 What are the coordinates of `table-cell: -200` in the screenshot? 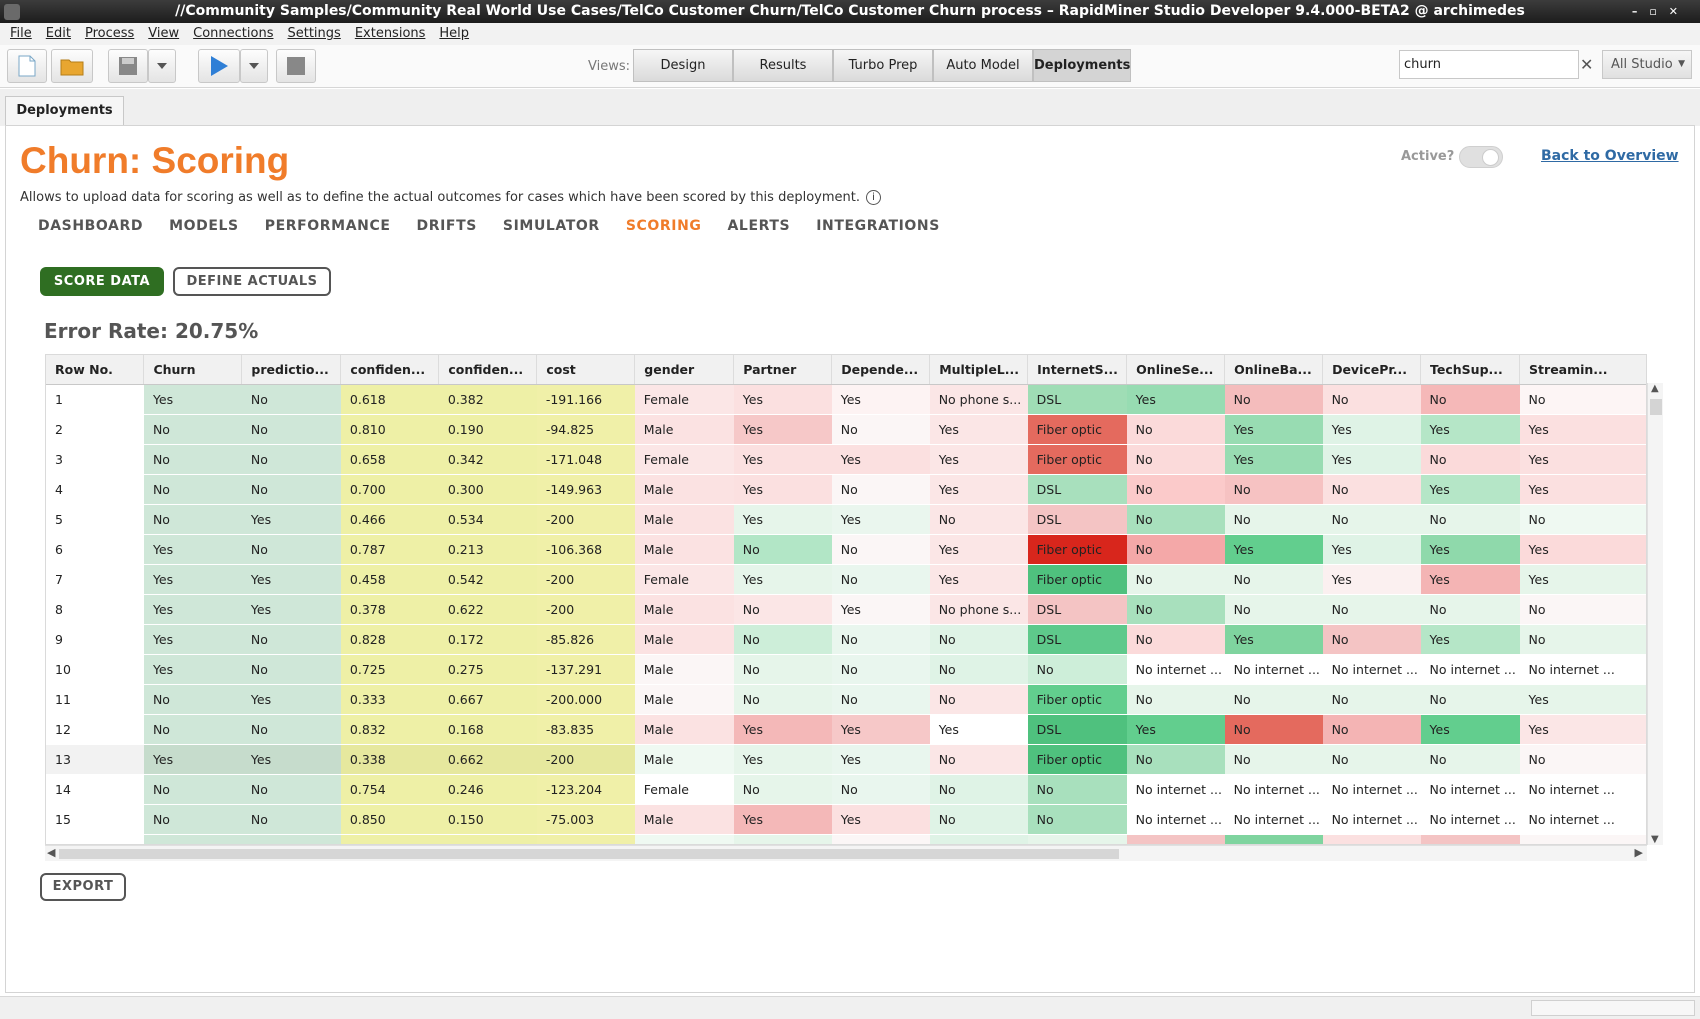 It's located at (585, 579).